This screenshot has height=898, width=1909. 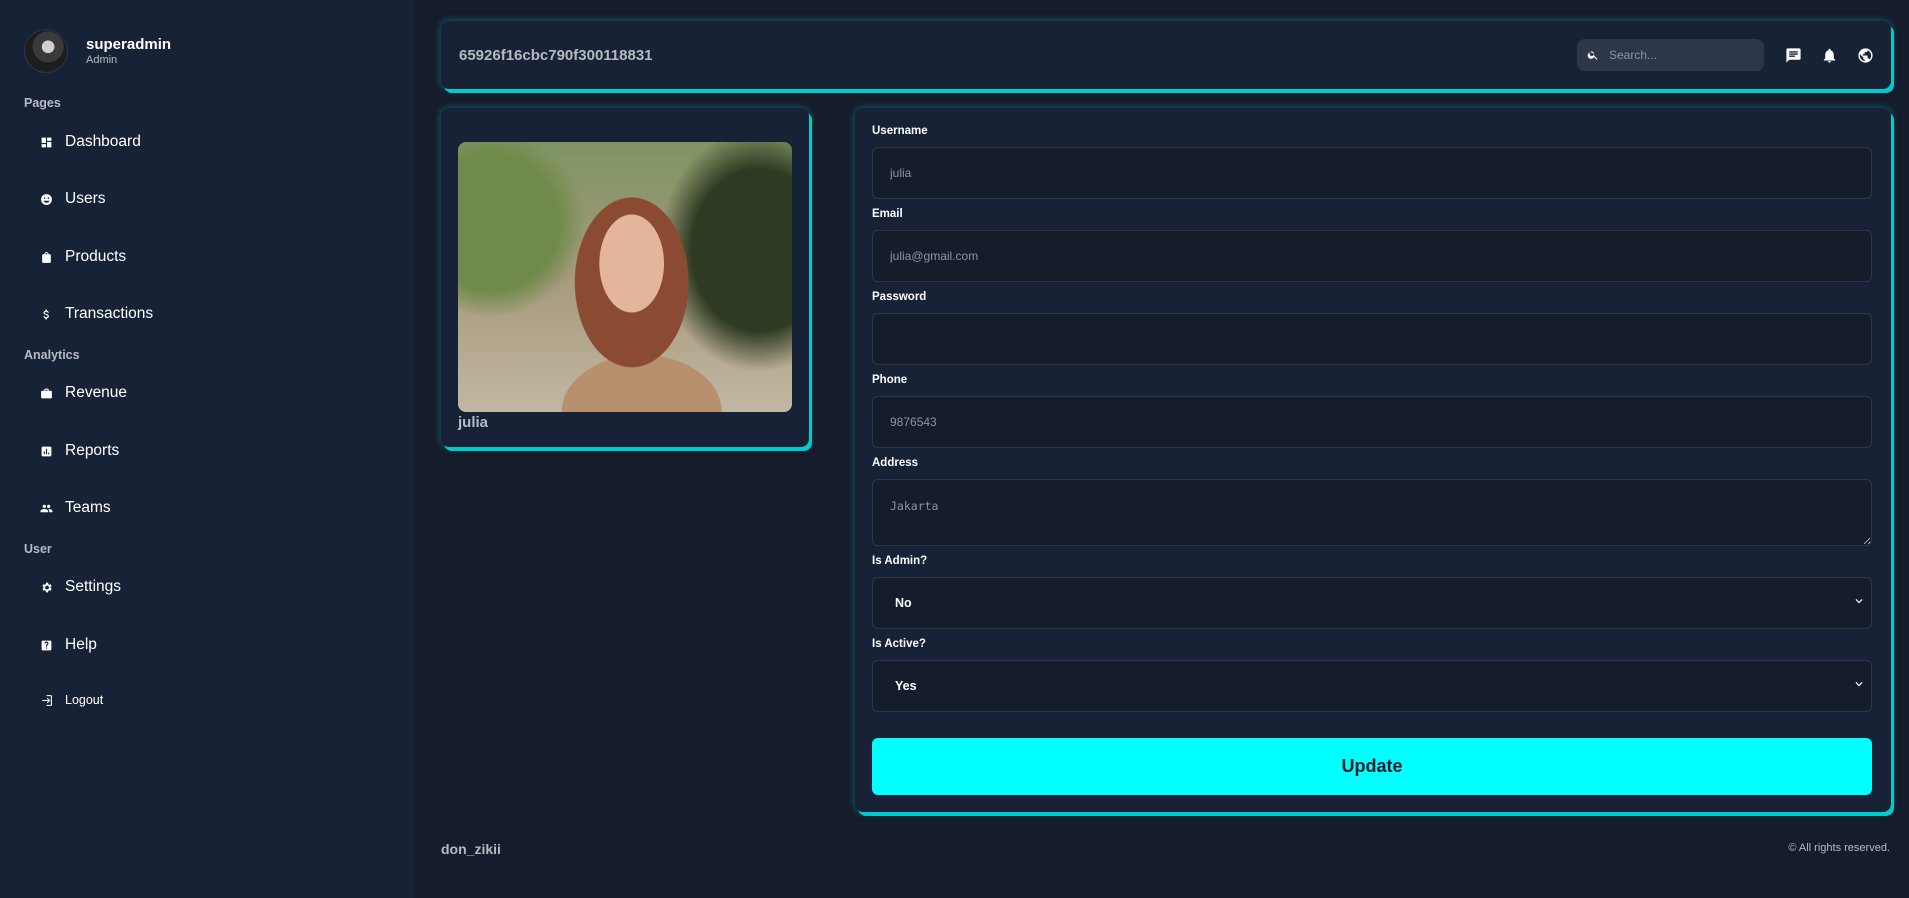 What do you see at coordinates (1372, 766) in the screenshot?
I see `update-button: Update` at bounding box center [1372, 766].